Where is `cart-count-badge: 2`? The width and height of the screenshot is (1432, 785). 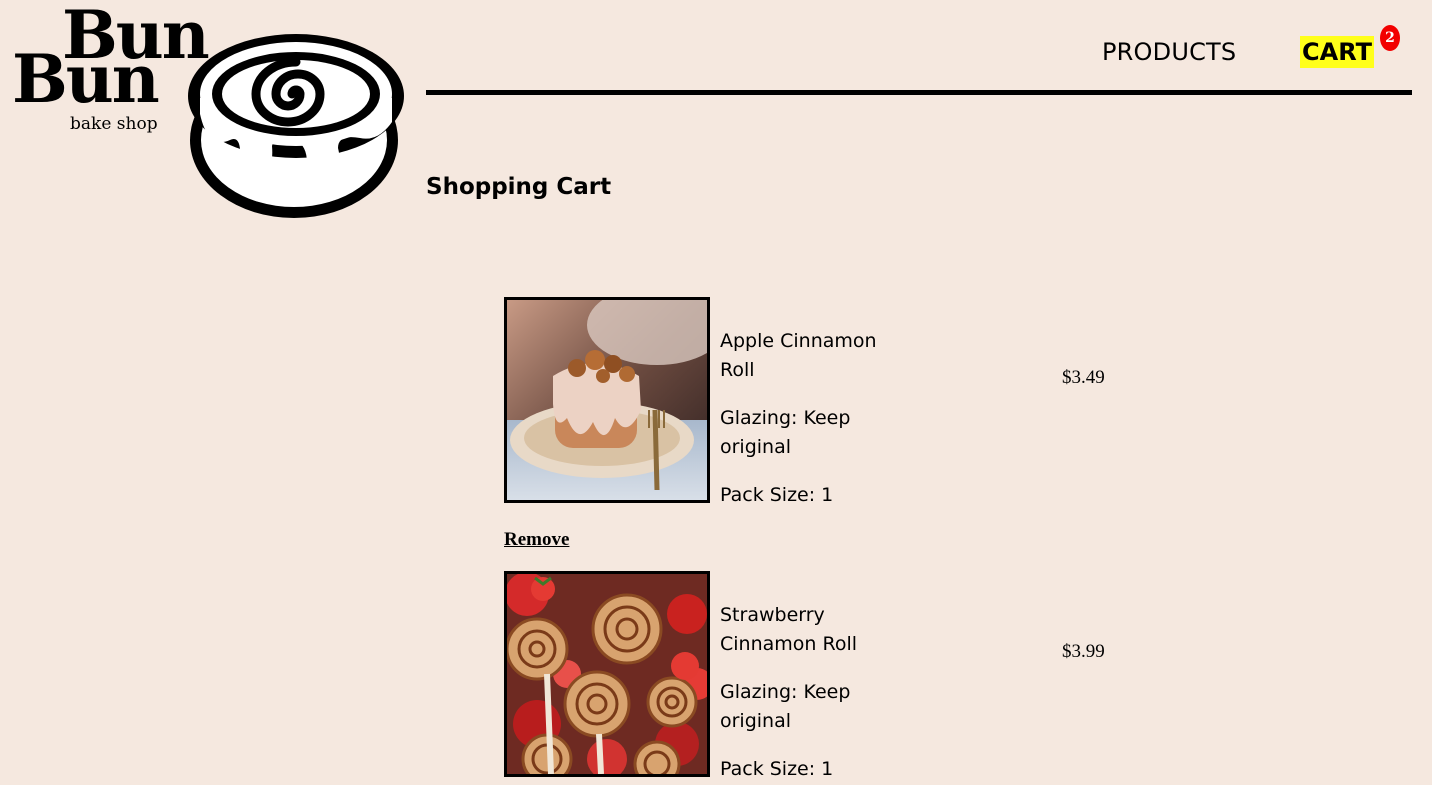
cart-count-badge: 2 is located at coordinates (1390, 38).